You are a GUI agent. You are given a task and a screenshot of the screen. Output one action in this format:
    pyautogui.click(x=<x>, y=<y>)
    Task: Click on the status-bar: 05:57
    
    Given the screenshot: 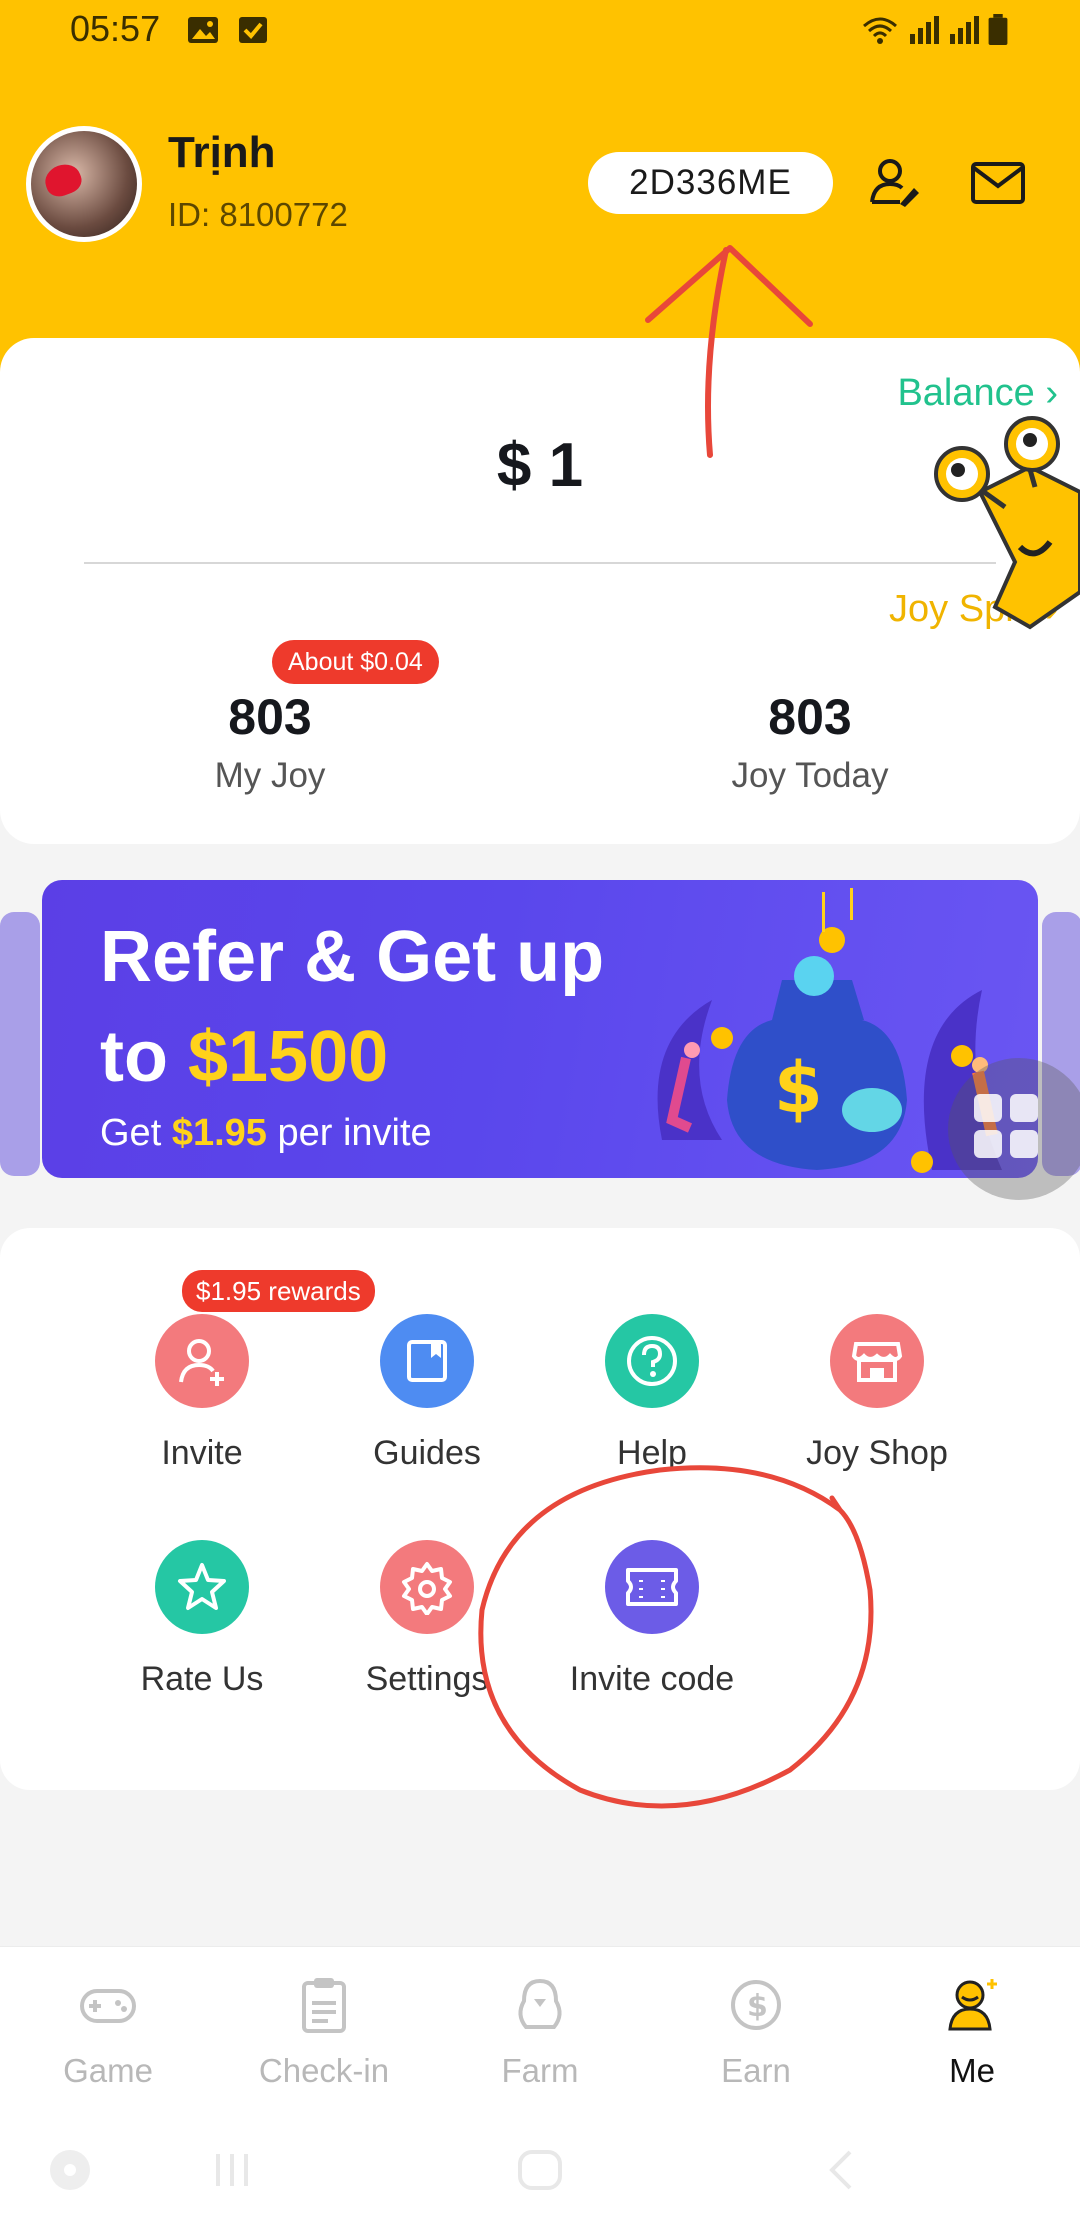 What is the action you would take?
    pyautogui.click(x=540, y=30)
    